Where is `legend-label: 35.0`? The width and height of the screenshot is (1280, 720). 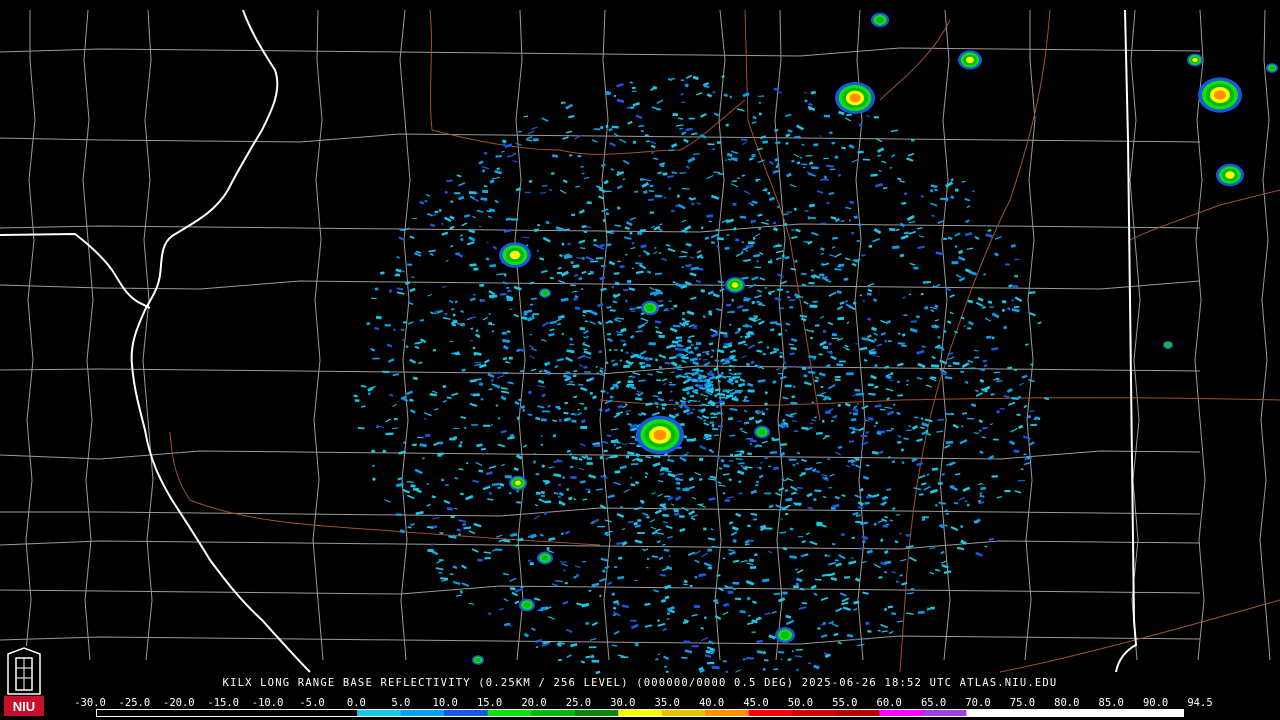
legend-label: 35.0 is located at coordinates (667, 703).